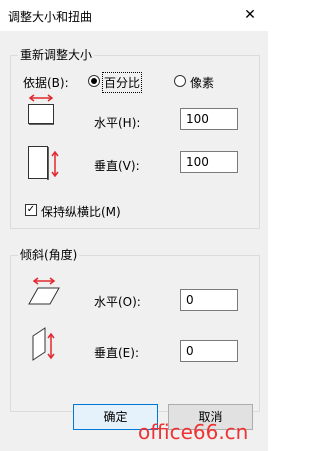  I want to click on skew-horizontal-label: 水平(O):, so click(117, 302).